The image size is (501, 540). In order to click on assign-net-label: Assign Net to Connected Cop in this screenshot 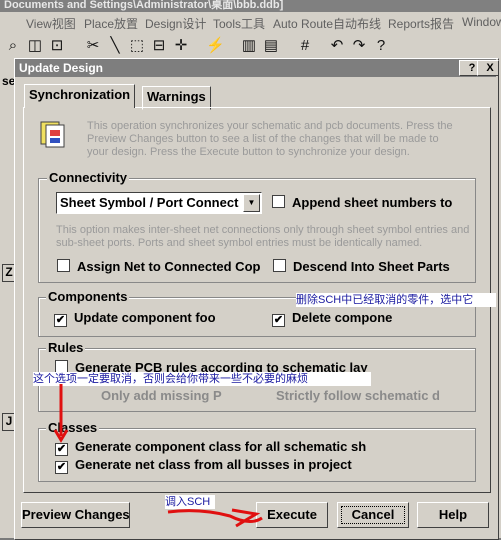, I will do `click(169, 266)`.